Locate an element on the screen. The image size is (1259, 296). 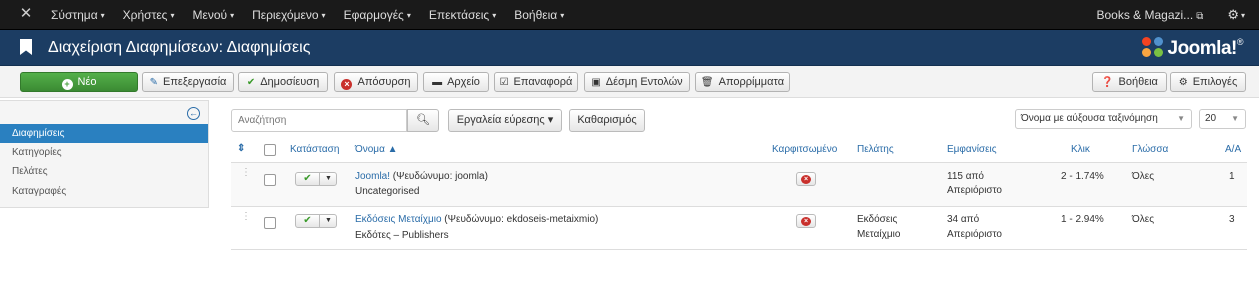
column-clicks: Κλικ is located at coordinates (1080, 149).